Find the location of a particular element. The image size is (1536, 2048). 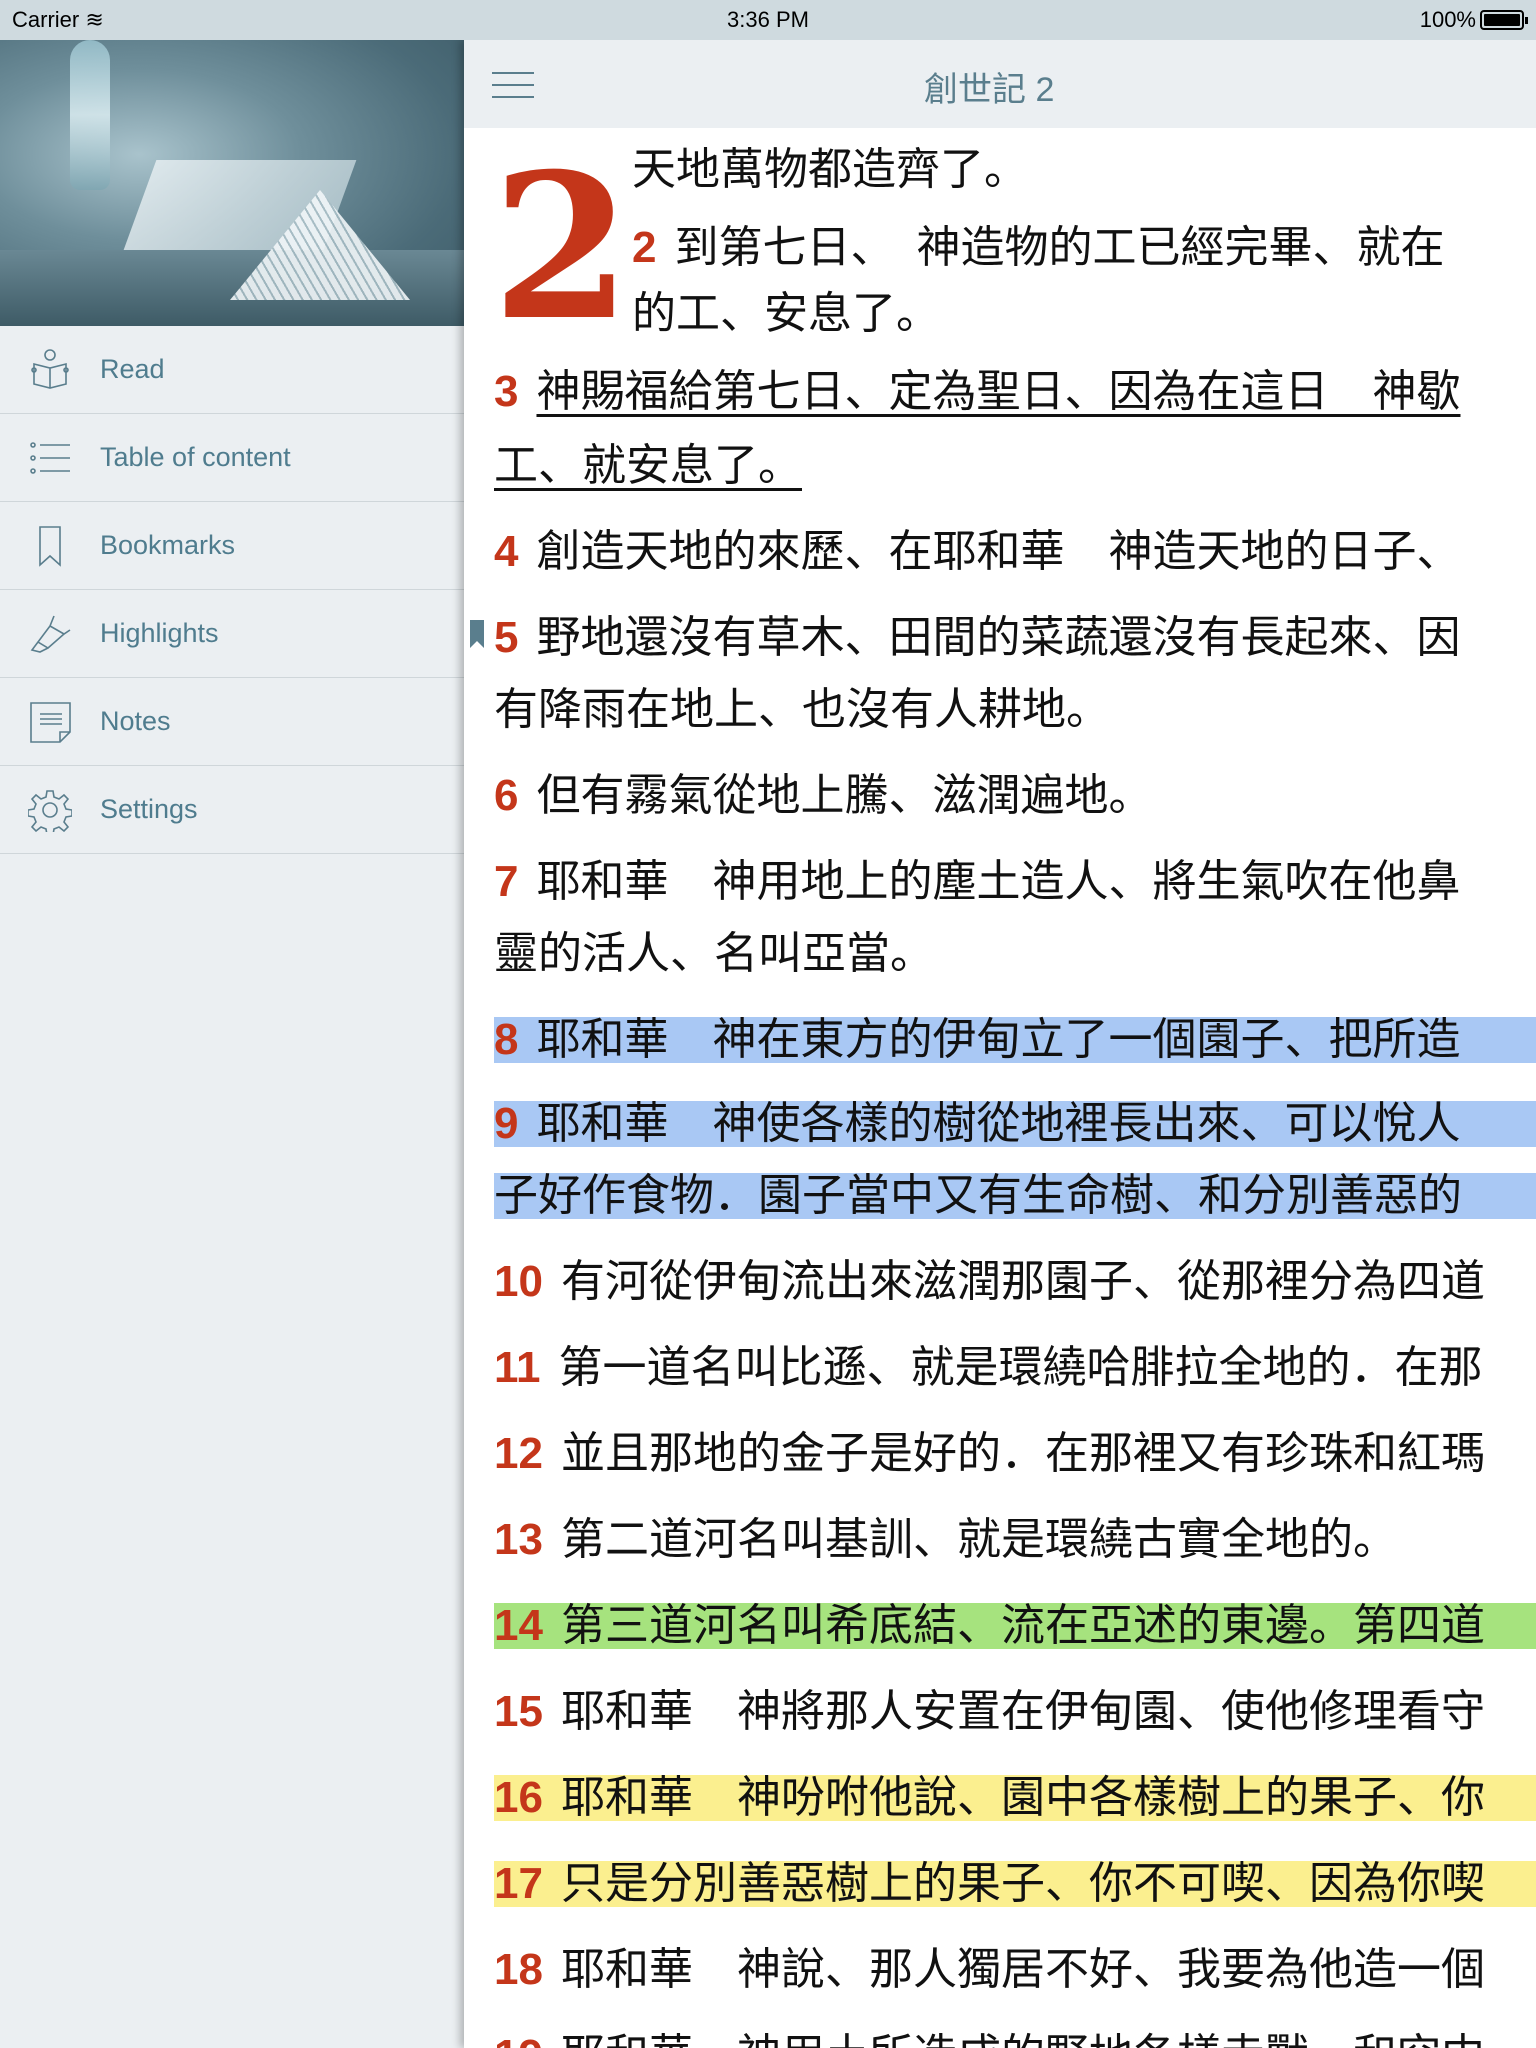

verse-text: 第一道名叫比遜、就是環繞哈腓拉全地的．在那 is located at coordinates (1020, 1367).